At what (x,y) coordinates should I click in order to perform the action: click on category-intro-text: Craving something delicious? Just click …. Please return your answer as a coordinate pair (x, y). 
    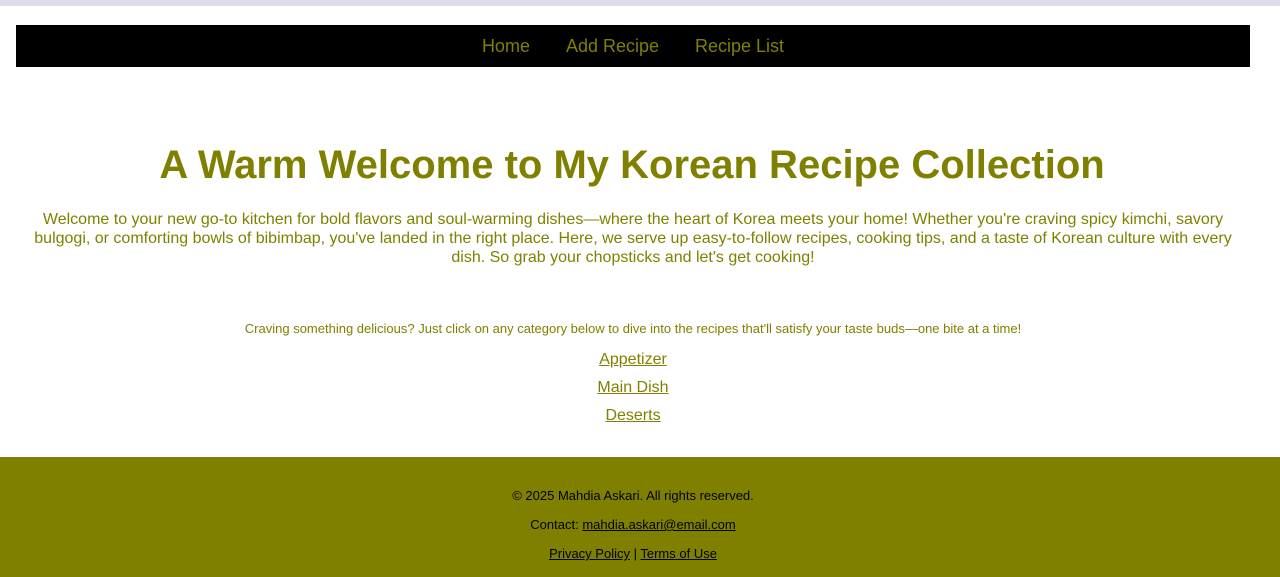
    Looking at the image, I should click on (633, 328).